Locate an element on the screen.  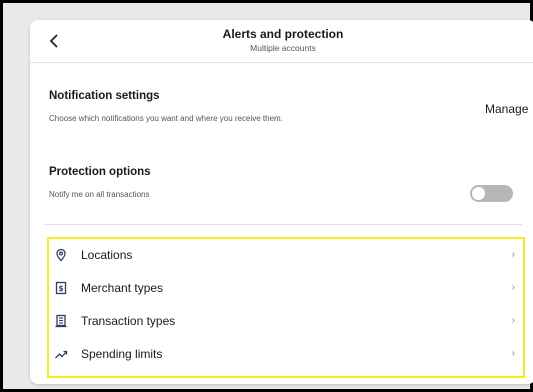
transaction-types-item: Transaction types › is located at coordinates (286, 321).